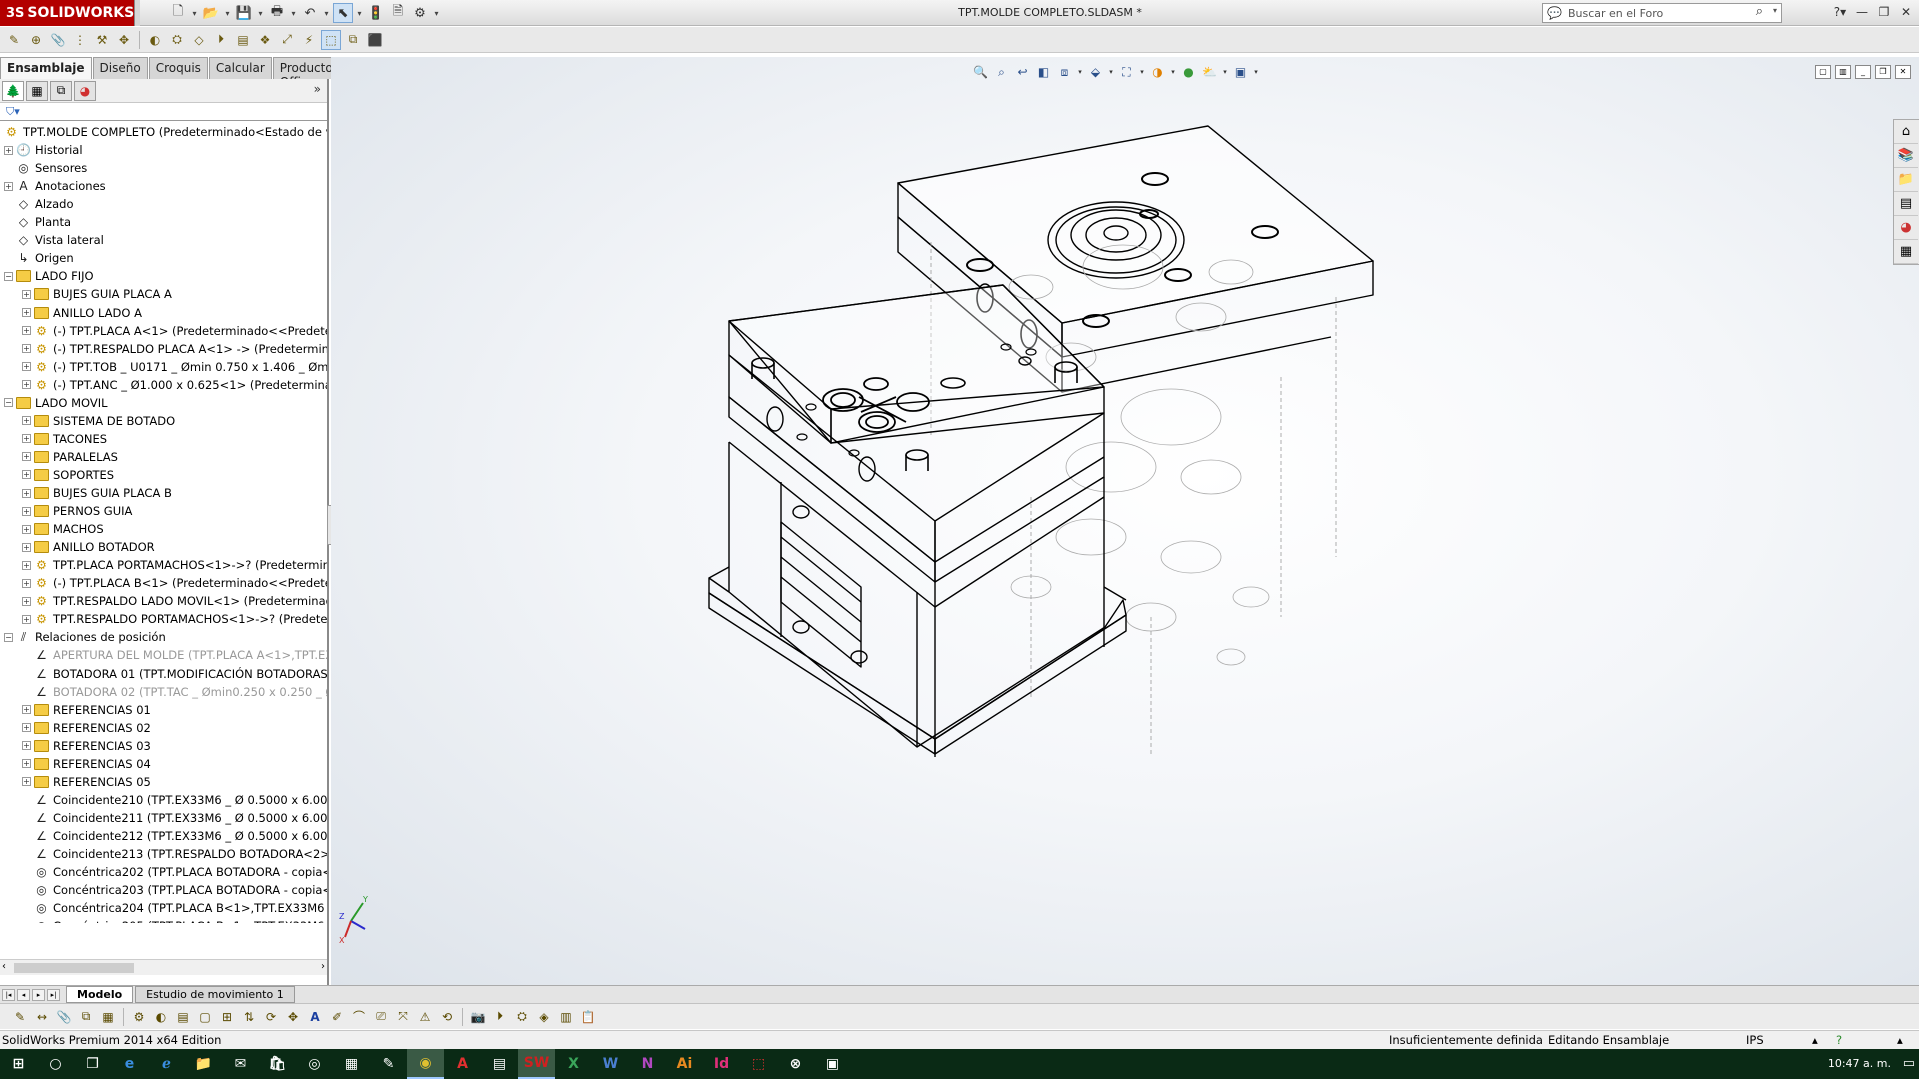 The width and height of the screenshot is (1919, 1079). I want to click on tab-calcular: Calcular, so click(240, 68).